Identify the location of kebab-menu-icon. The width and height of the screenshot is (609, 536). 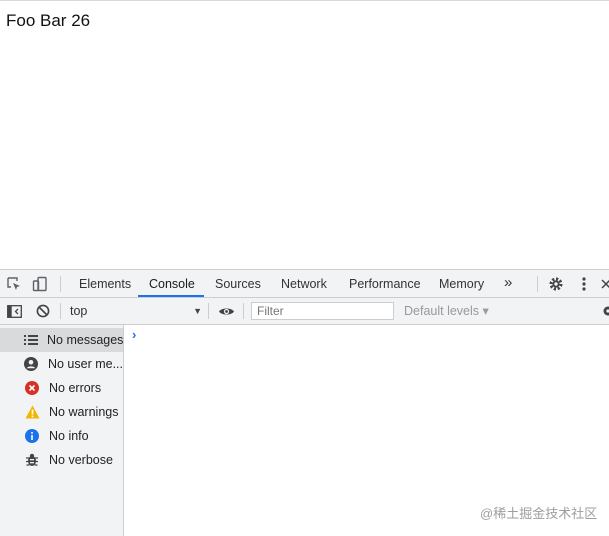
(584, 284).